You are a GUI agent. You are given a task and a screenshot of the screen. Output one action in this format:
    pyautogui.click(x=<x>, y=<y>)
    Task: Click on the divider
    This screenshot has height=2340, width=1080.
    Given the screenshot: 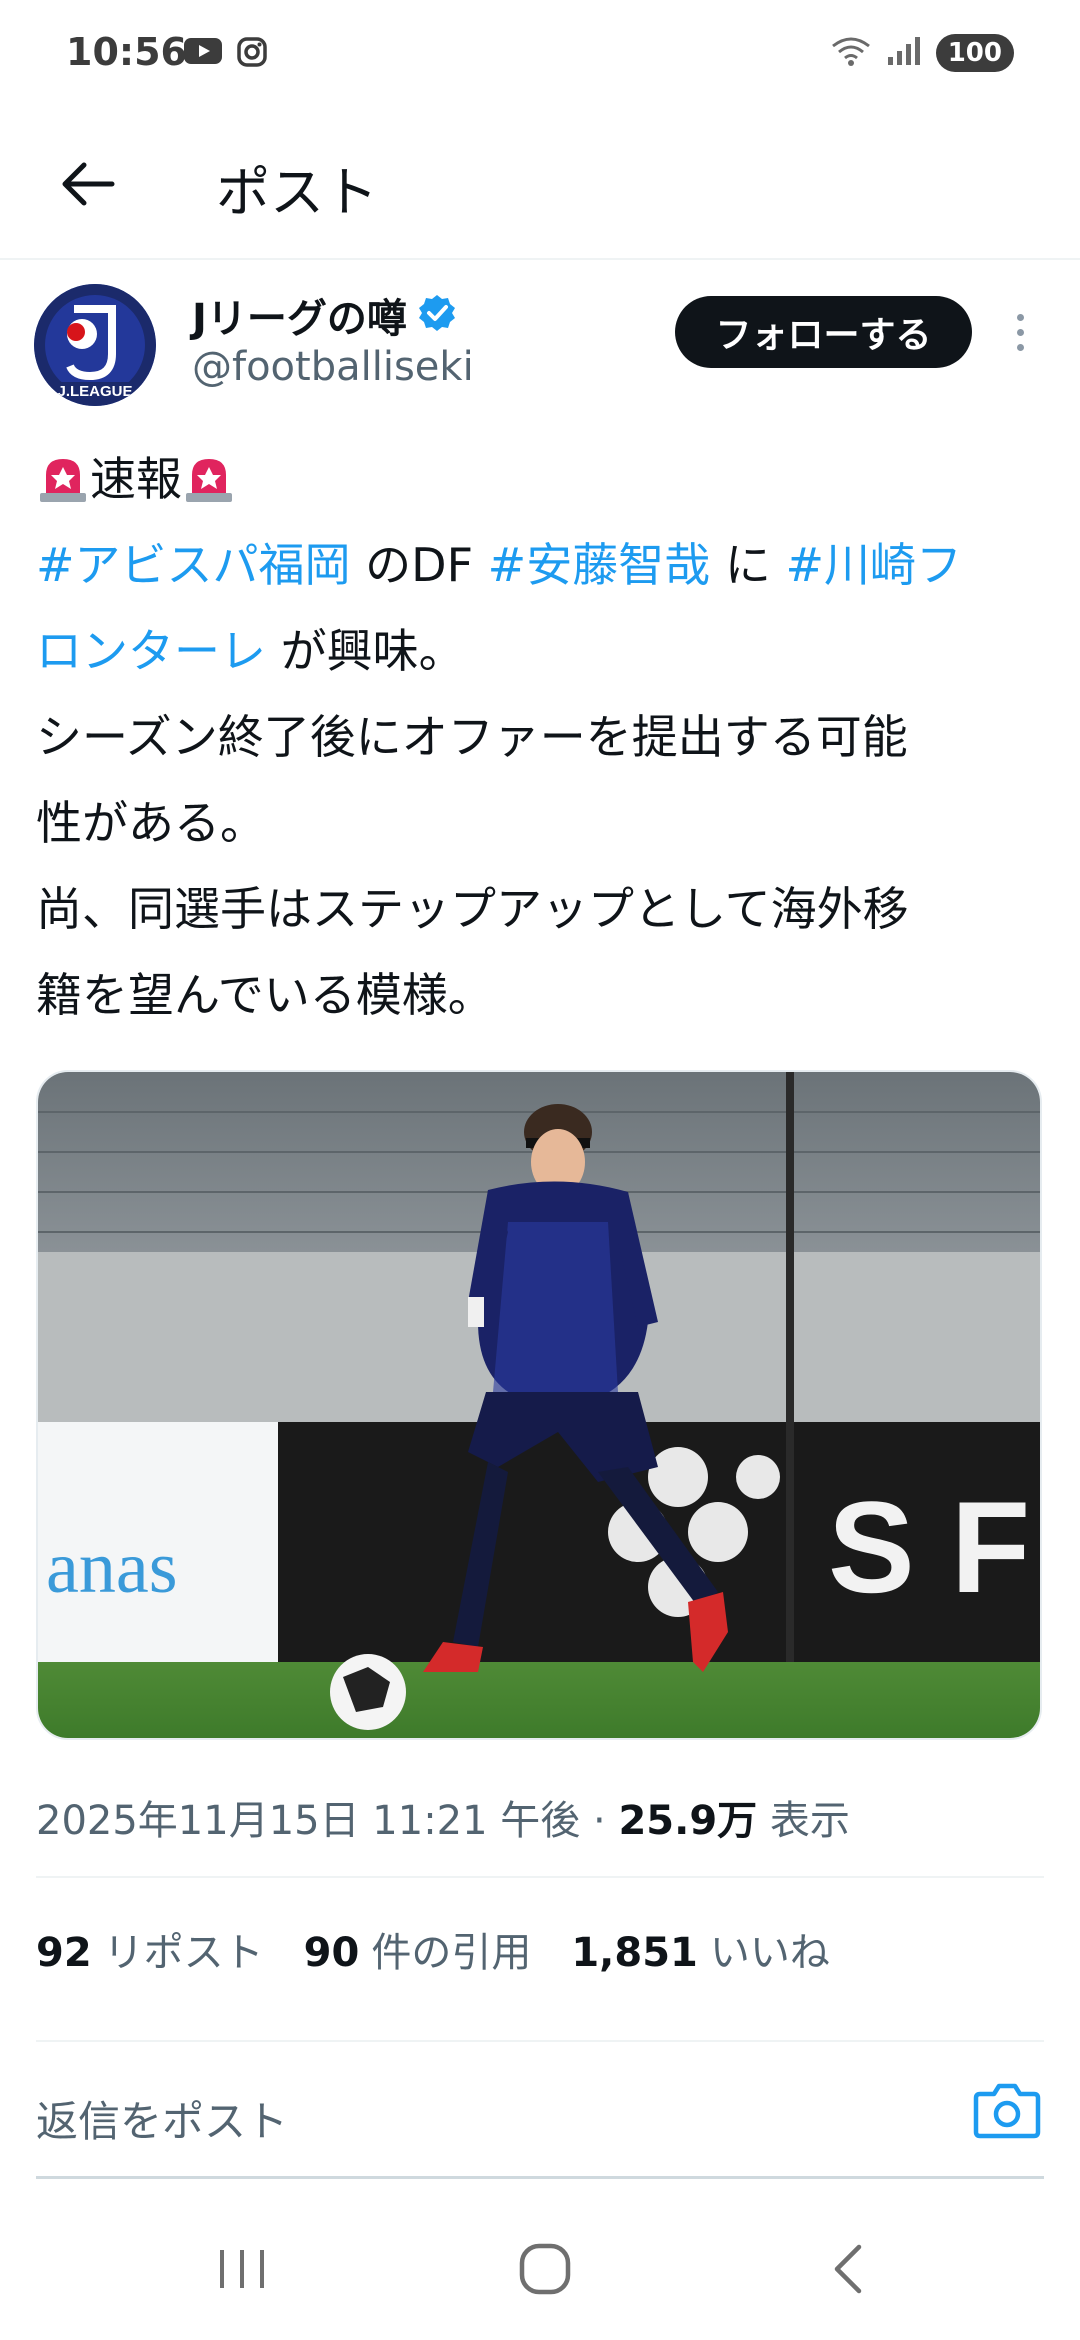 What is the action you would take?
    pyautogui.click(x=540, y=1877)
    